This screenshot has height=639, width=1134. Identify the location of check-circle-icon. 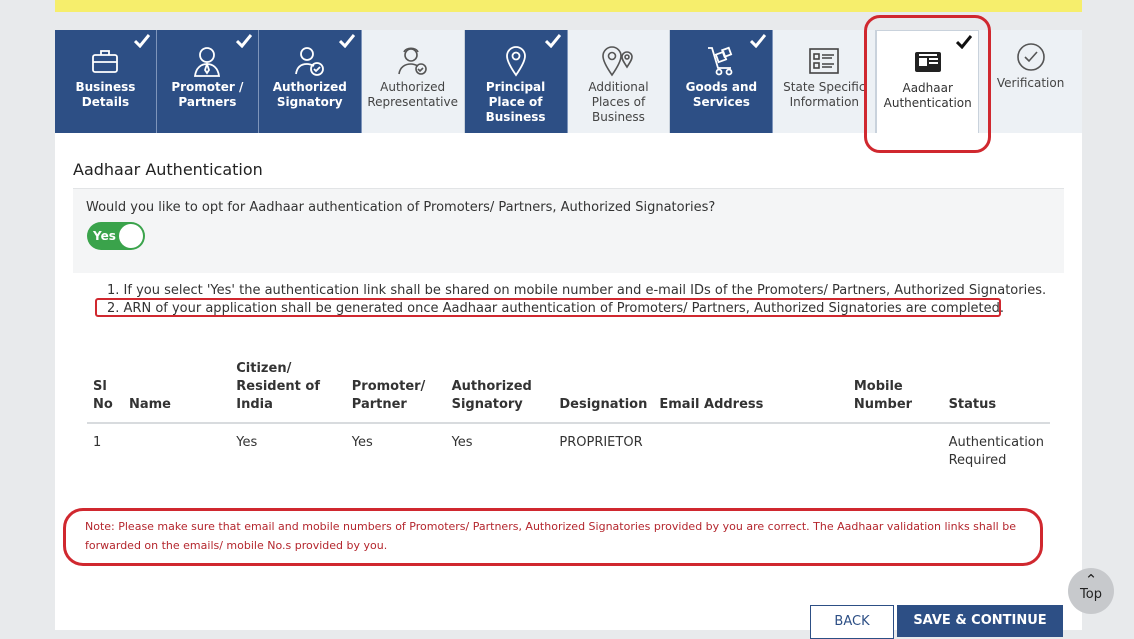
(1031, 57).